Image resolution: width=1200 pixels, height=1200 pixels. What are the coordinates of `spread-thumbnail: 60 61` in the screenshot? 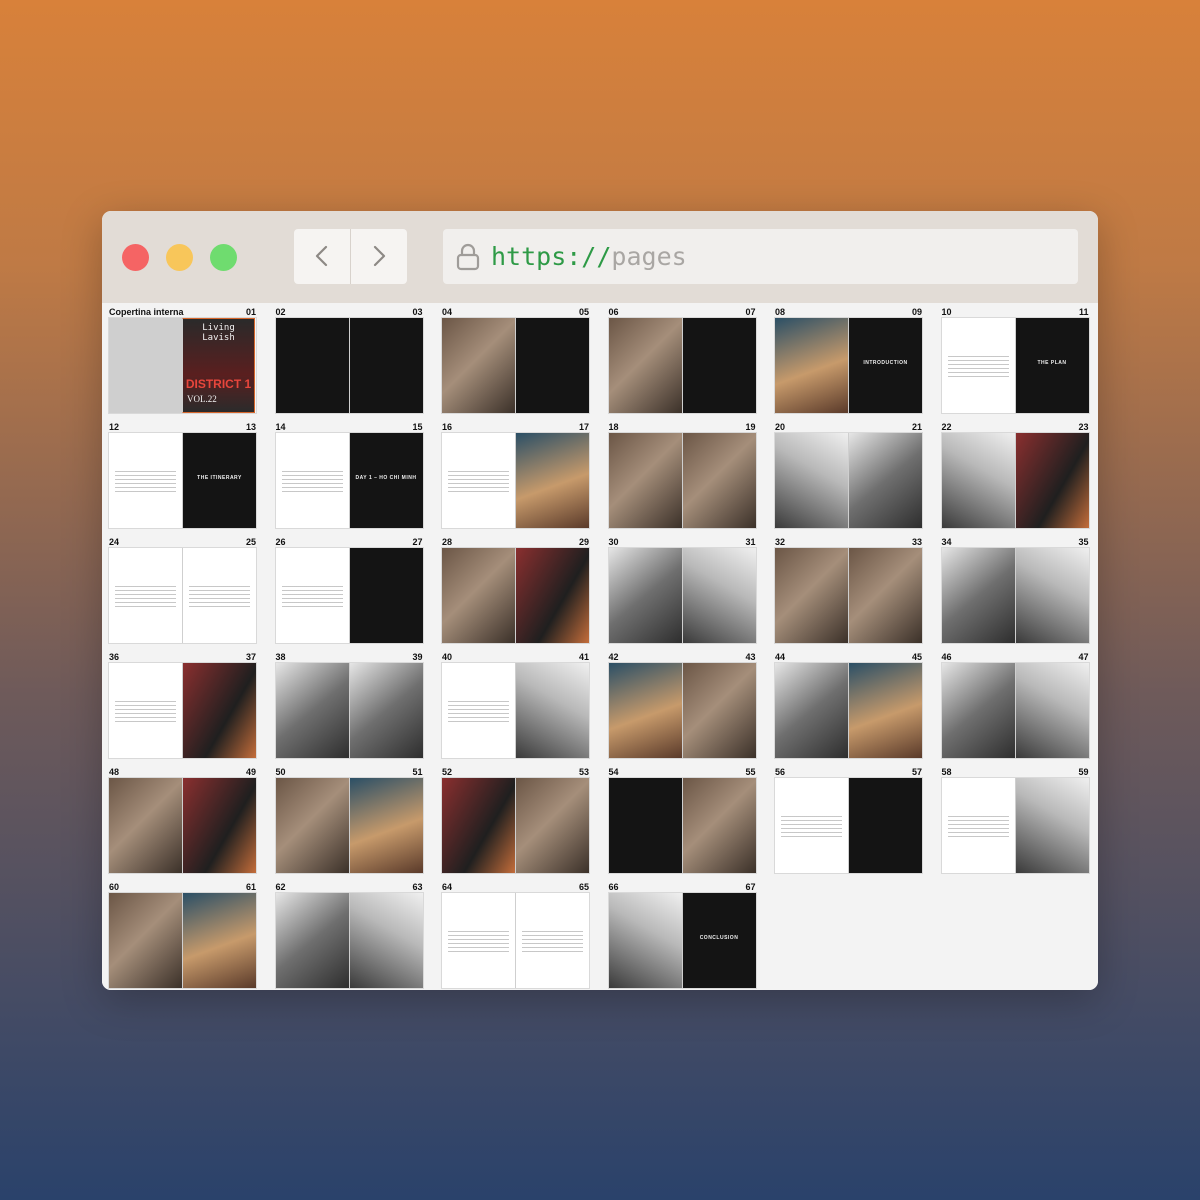 It's located at (182, 934).